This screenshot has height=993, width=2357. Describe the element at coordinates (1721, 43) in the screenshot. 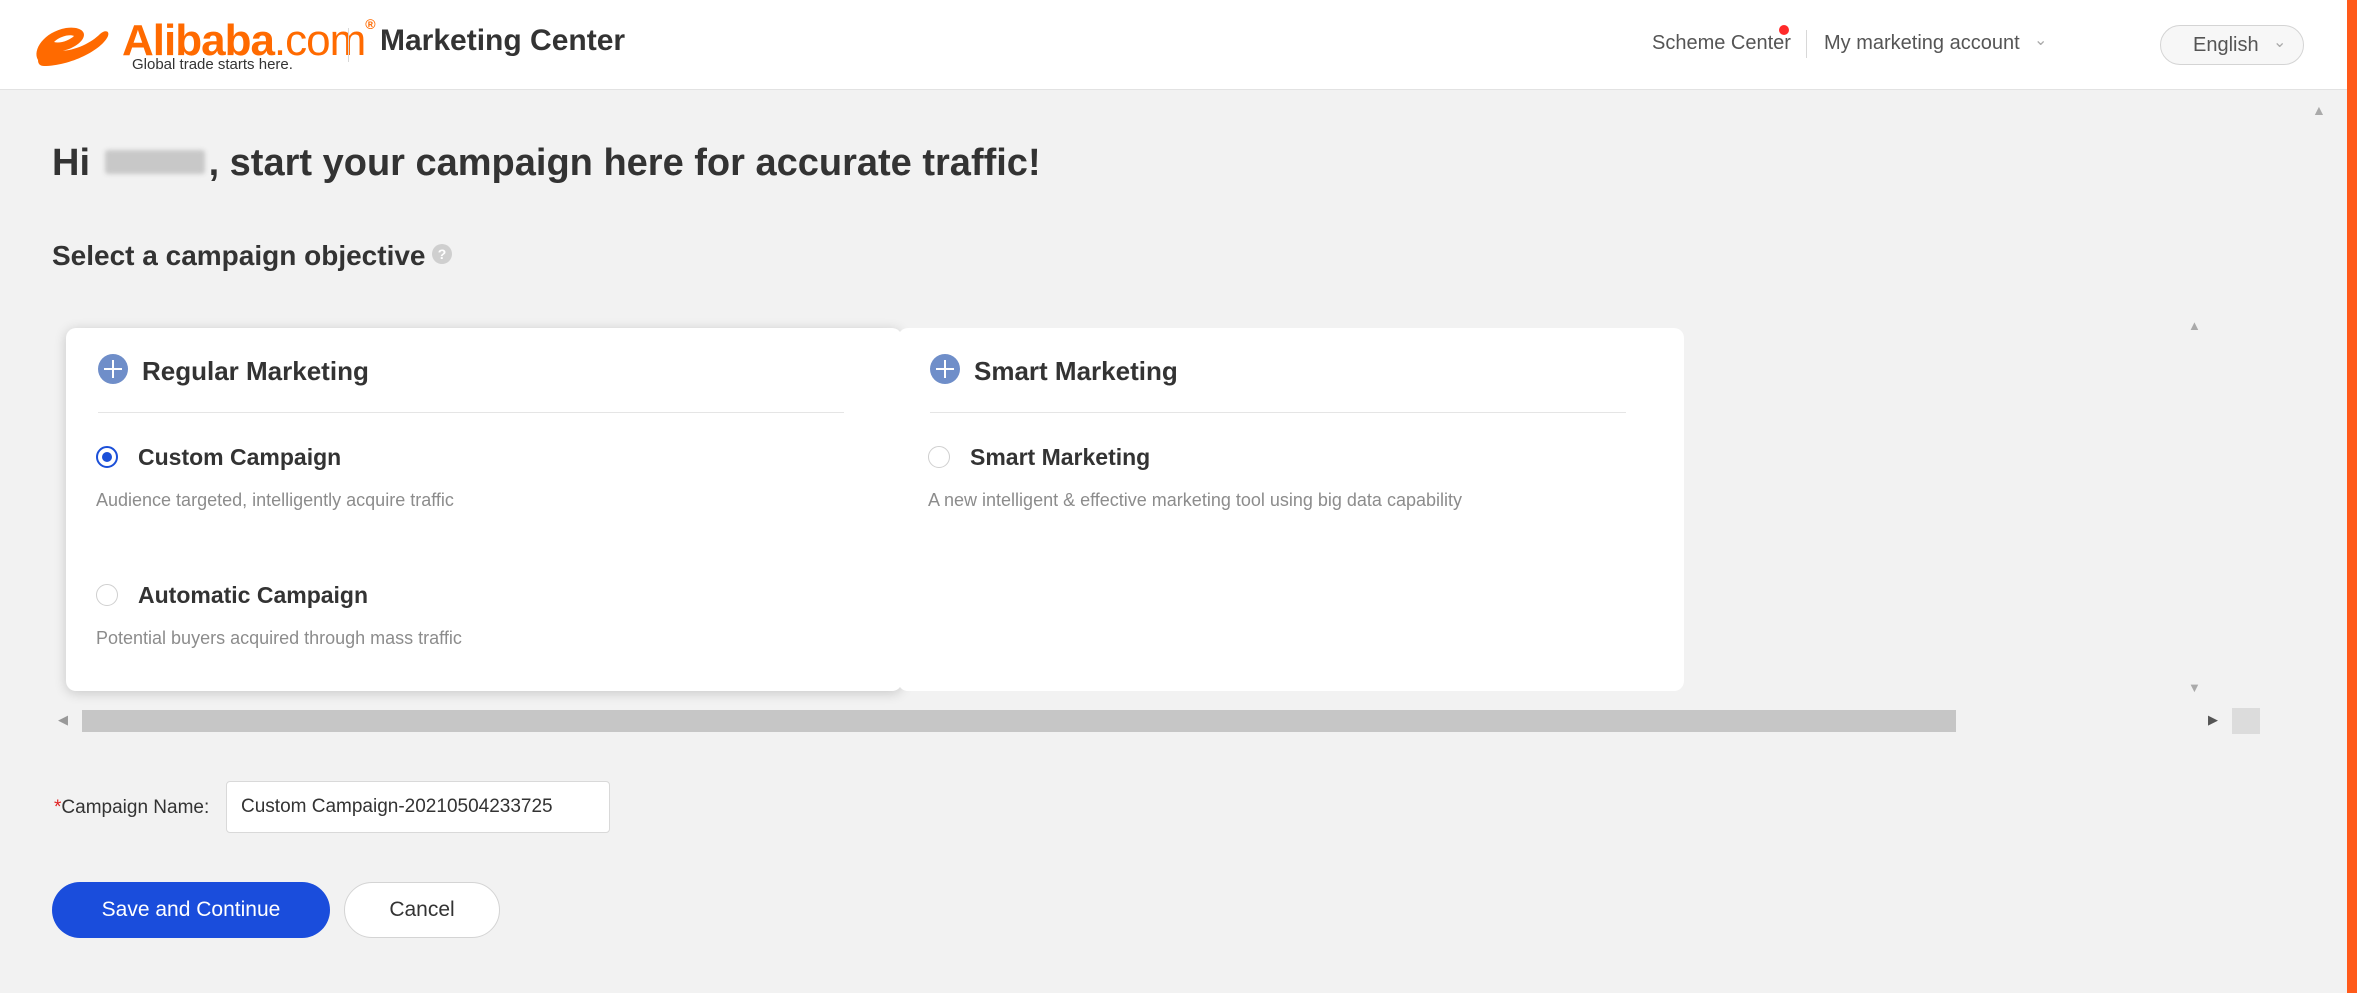

I see `nav-scheme-center: Scheme Center` at that location.